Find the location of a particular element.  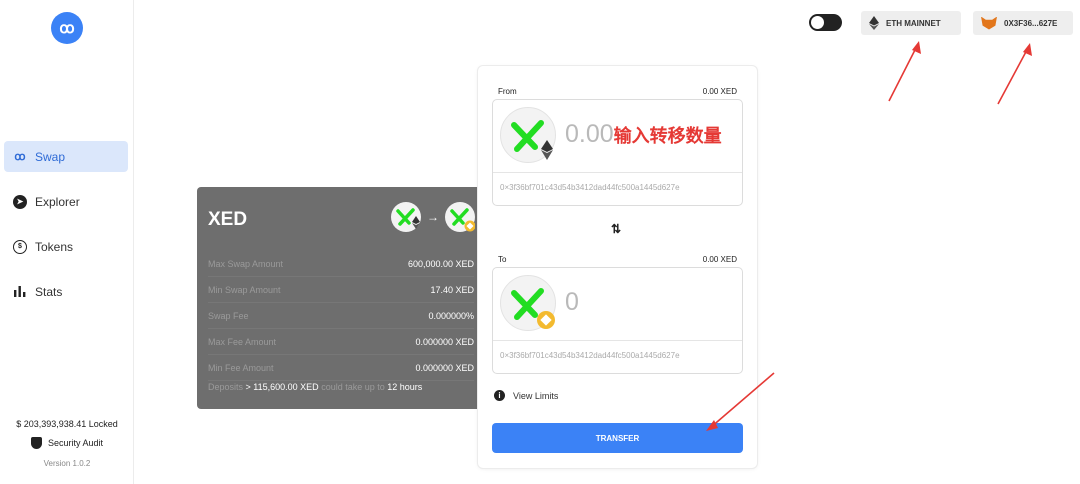

arrow-to-transfer is located at coordinates (742, 400).